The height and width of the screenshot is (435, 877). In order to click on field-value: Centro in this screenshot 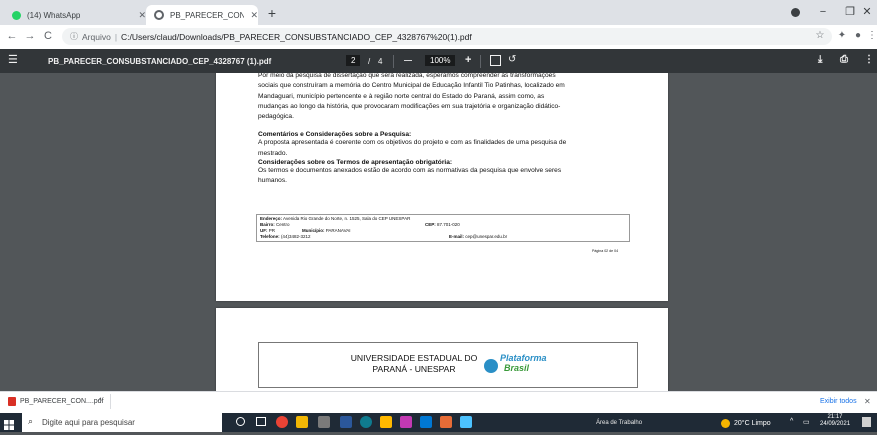, I will do `click(283, 224)`.